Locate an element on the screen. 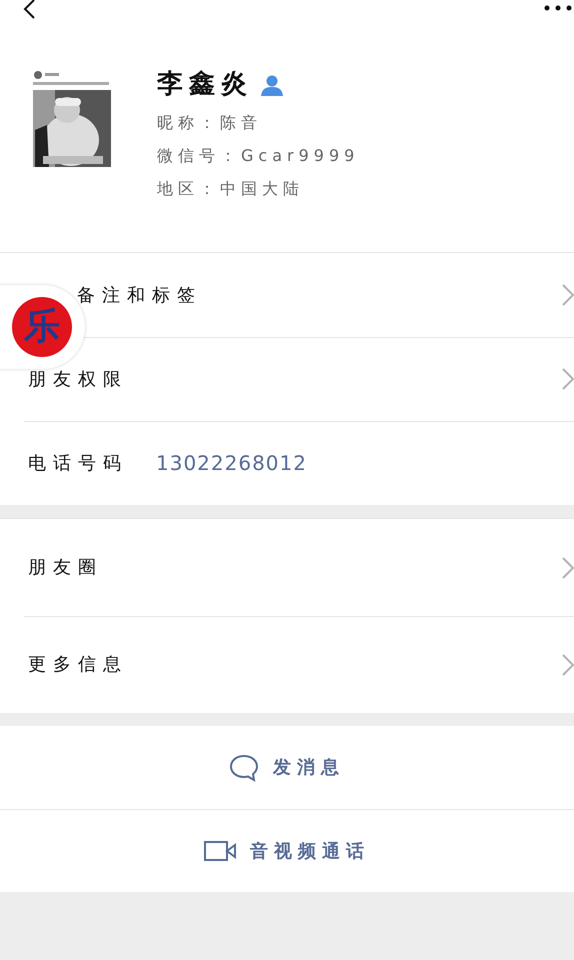 The image size is (574, 960). row-link: 备注和标签 is located at coordinates (139, 295).